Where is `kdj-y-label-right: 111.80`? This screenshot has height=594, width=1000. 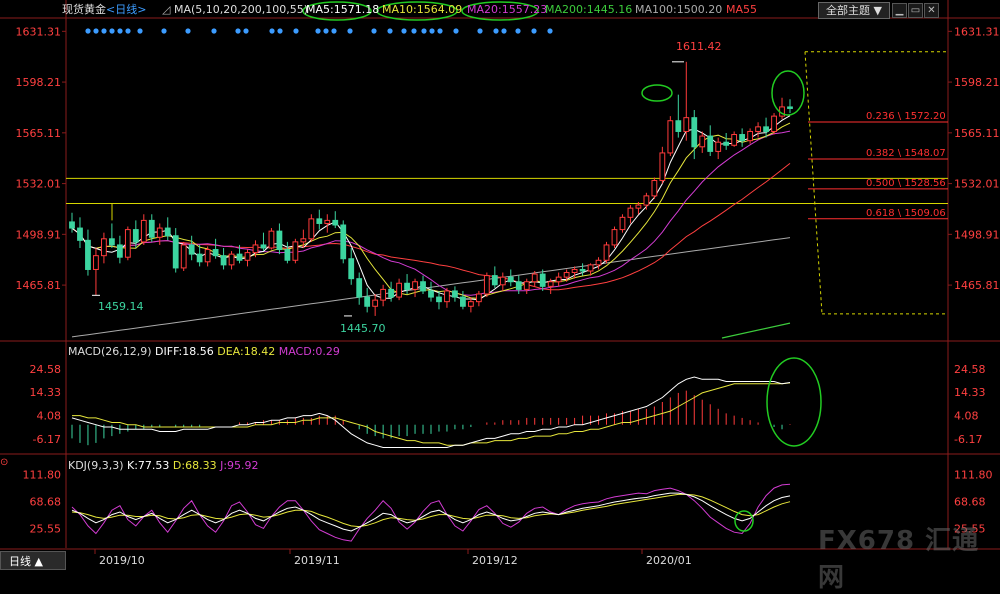
kdj-y-label-right: 111.80 is located at coordinates (973, 474).